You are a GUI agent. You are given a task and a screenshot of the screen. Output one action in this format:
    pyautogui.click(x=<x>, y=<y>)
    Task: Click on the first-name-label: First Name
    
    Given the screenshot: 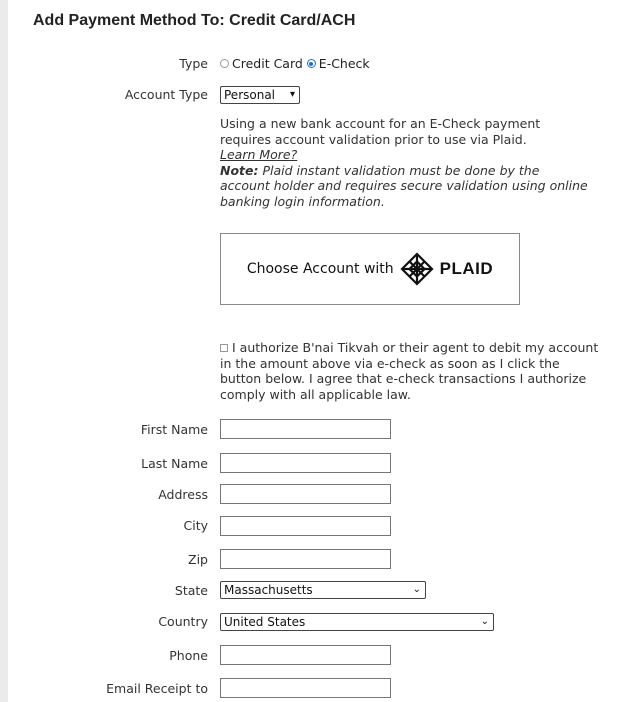 What is the action you would take?
    pyautogui.click(x=174, y=429)
    